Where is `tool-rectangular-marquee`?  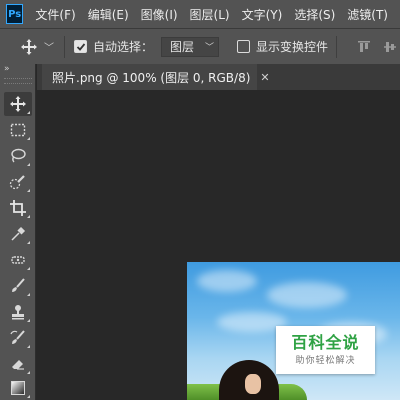
tool-rectangular-marquee is located at coordinates (18, 130).